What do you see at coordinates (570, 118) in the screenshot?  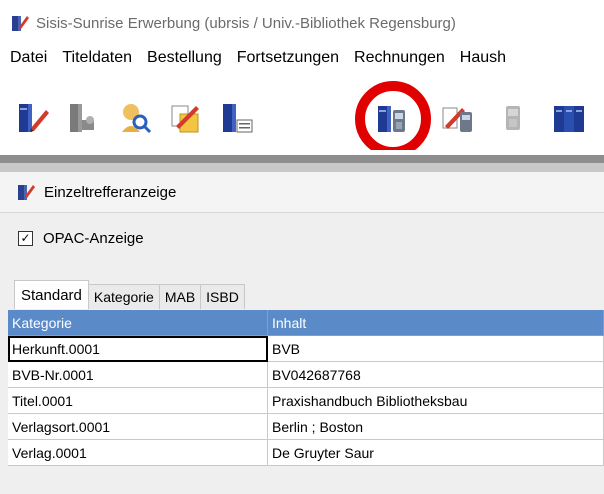 I see `books-icon` at bounding box center [570, 118].